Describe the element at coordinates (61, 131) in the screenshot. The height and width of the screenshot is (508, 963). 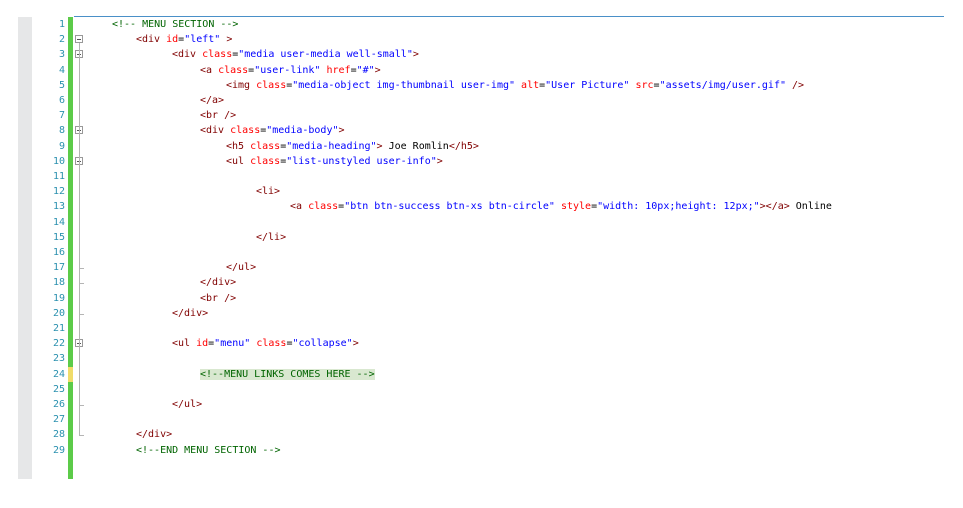
I see `line-number: 8` at that location.